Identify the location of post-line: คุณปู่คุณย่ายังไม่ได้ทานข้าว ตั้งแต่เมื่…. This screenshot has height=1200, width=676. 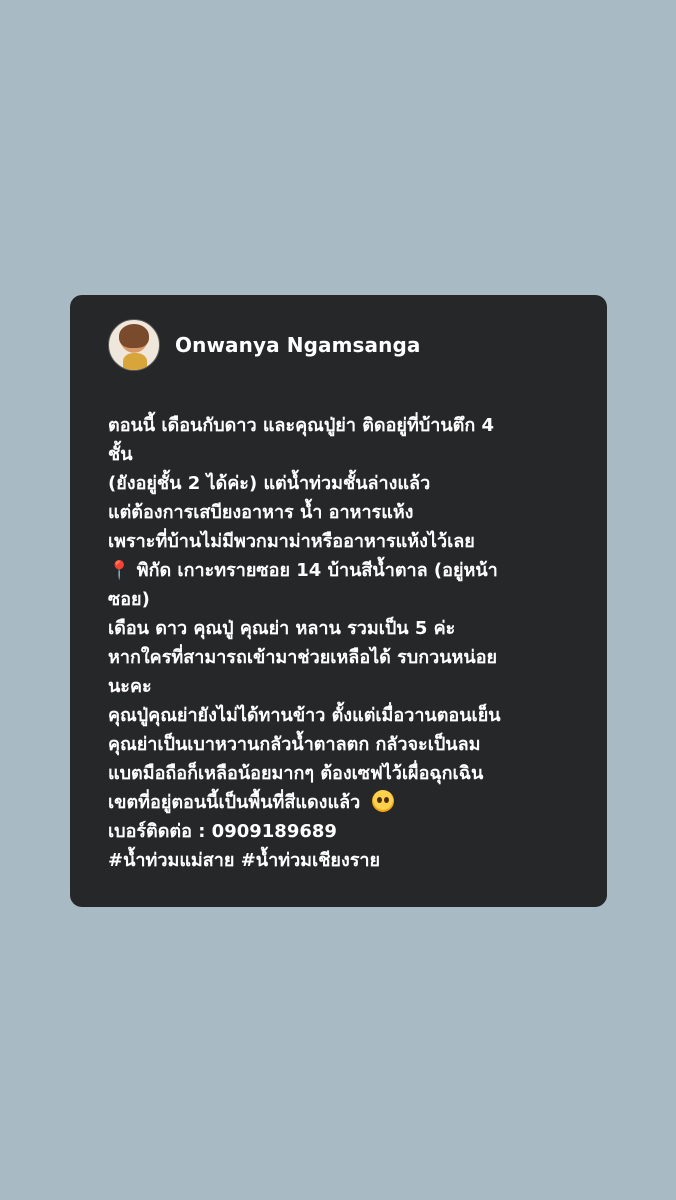
(304, 715).